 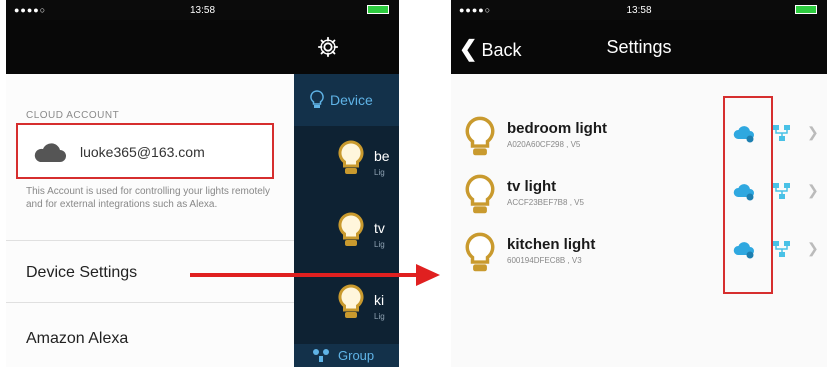 I want to click on sidebar-item-tv: tv Lig, so click(x=346, y=231).